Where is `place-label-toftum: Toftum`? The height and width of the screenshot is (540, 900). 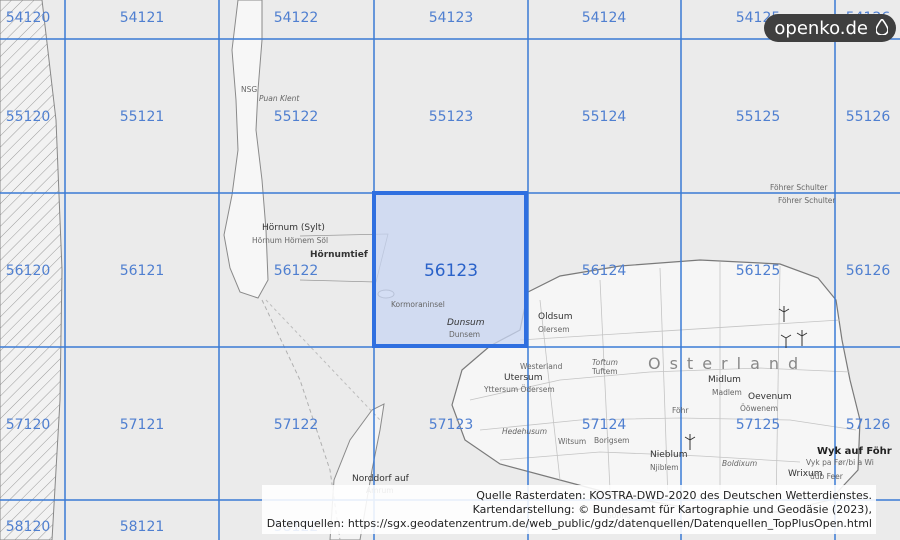 place-label-toftum: Toftum is located at coordinates (605, 362).